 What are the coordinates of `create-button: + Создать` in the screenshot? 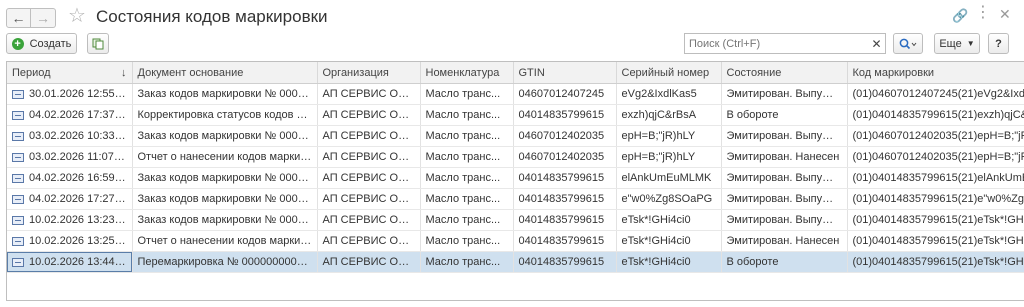 It's located at (41, 43).